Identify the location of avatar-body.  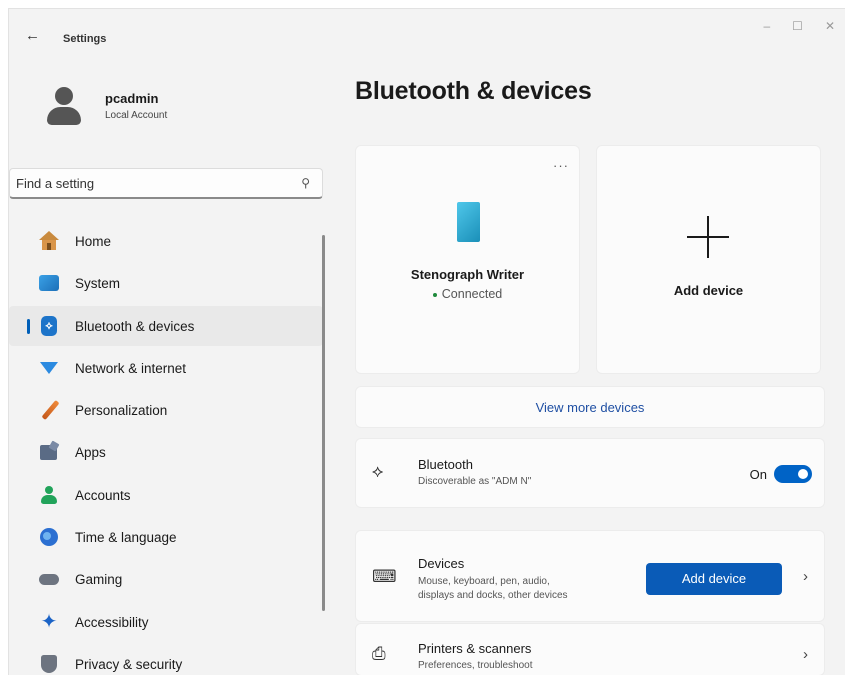
(64, 116).